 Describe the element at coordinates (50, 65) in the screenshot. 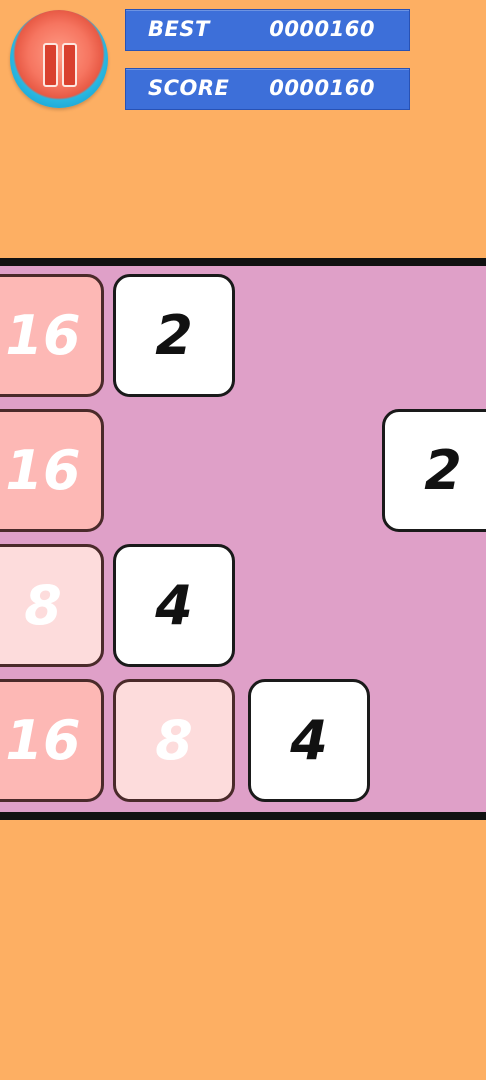

I see `pause-icon` at that location.